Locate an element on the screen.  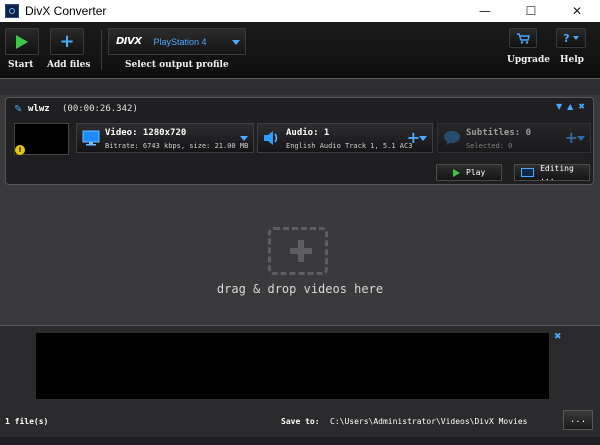
remove-icon: ✖ is located at coordinates (581, 106).